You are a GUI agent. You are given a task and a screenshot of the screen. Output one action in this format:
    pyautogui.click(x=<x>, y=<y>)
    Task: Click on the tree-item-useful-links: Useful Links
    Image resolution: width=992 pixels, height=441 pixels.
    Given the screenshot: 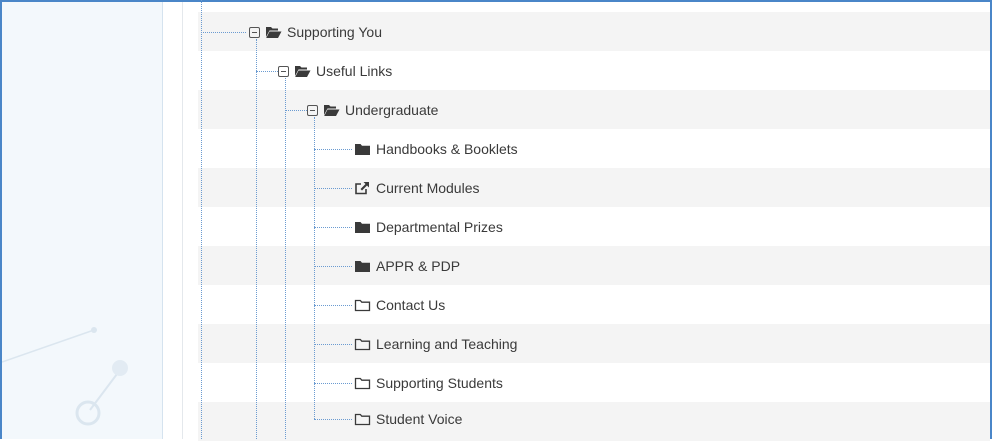 What is the action you would take?
    pyautogui.click(x=335, y=71)
    